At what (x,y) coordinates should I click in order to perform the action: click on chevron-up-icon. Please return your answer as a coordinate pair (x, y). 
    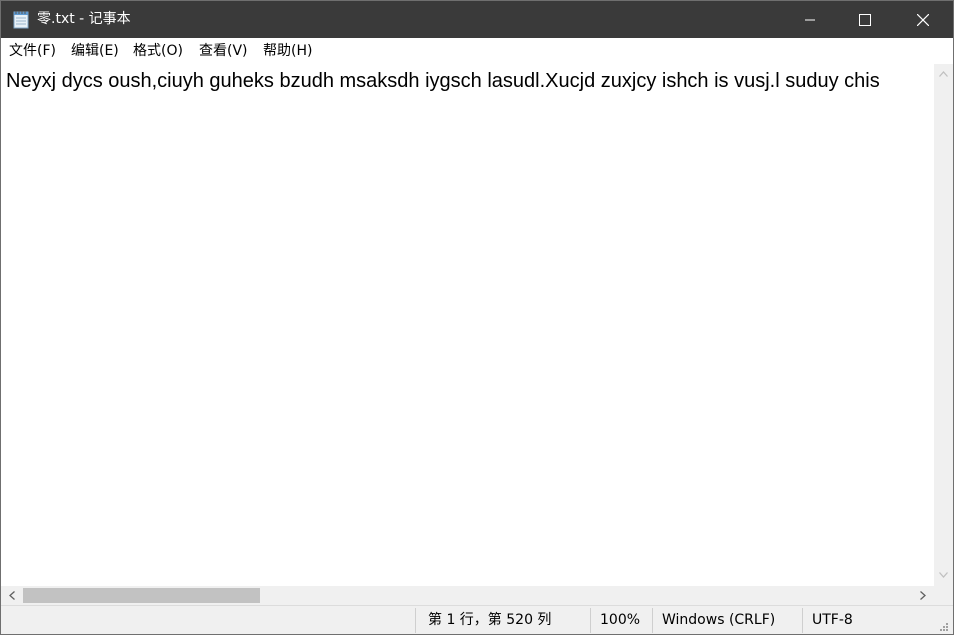
    Looking at the image, I should click on (943, 73).